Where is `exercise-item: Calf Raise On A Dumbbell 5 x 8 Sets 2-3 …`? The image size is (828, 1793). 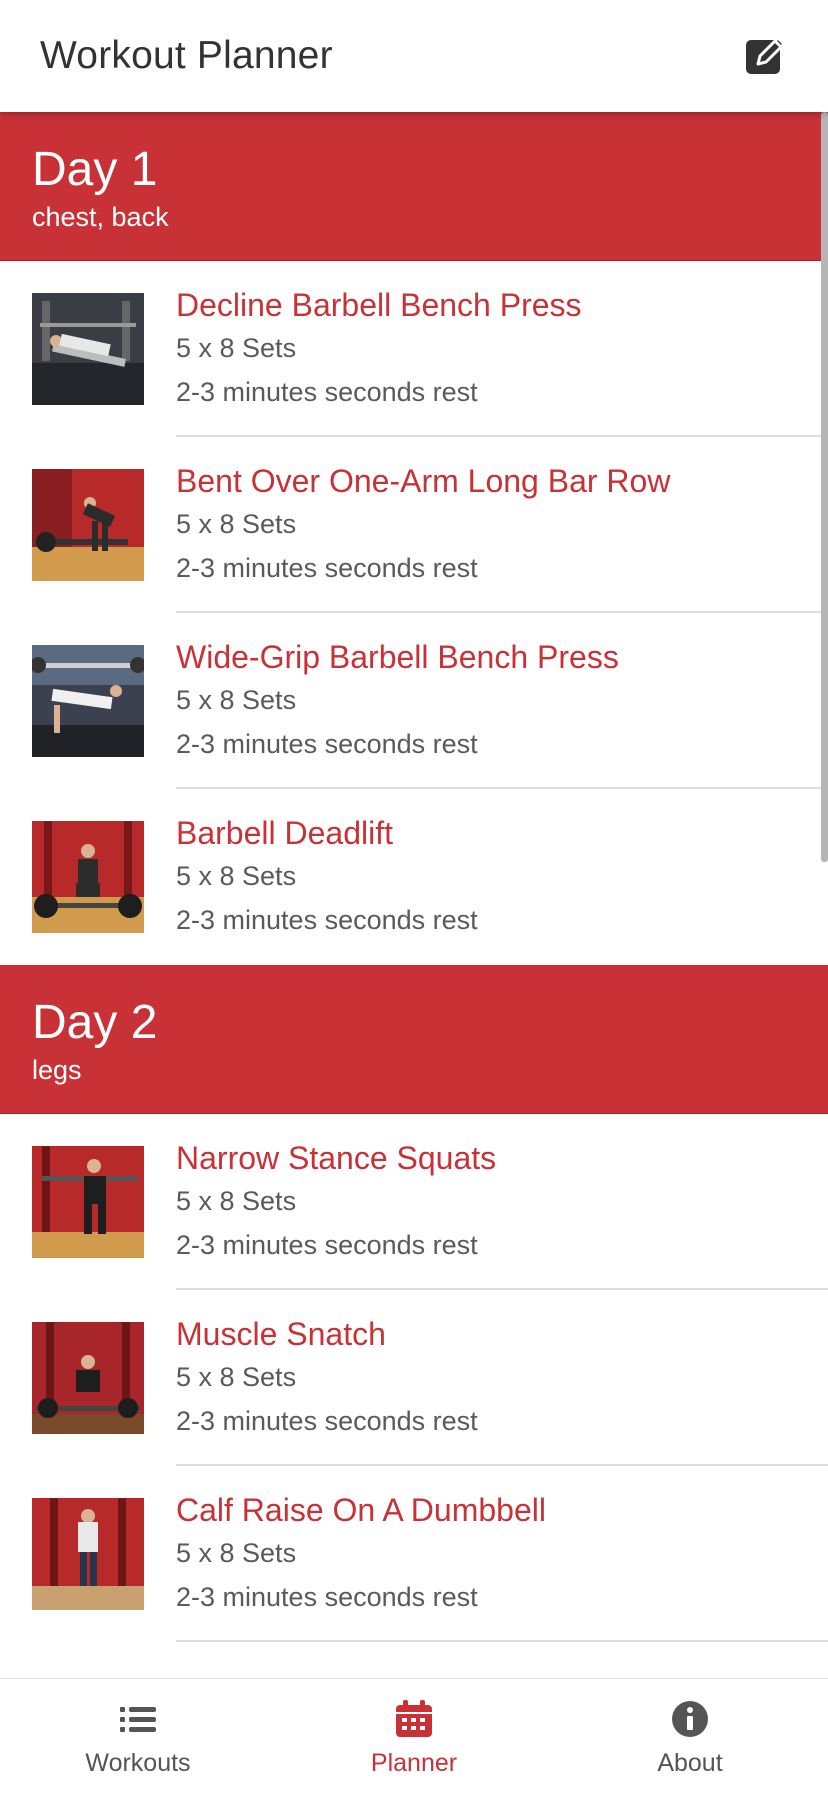
exercise-item: Calf Raise On A Dumbbell 5 x 8 Sets 2-3 … is located at coordinates (414, 1554).